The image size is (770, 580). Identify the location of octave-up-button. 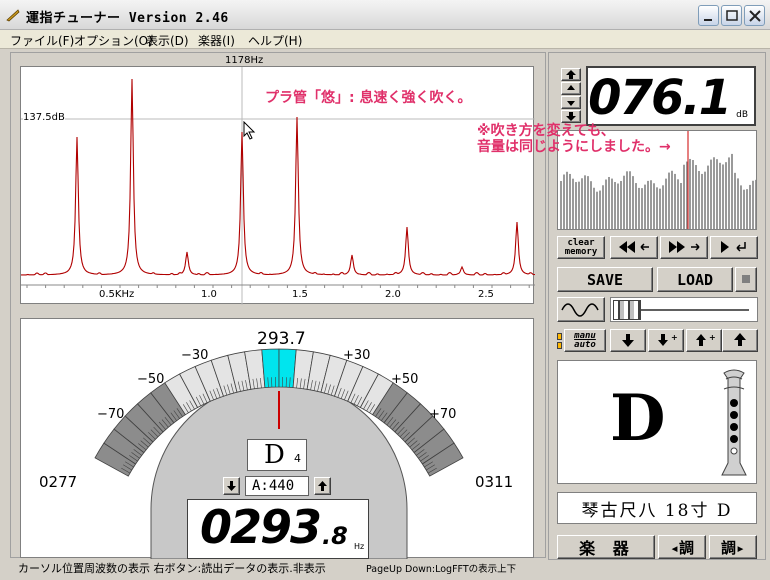
(740, 340).